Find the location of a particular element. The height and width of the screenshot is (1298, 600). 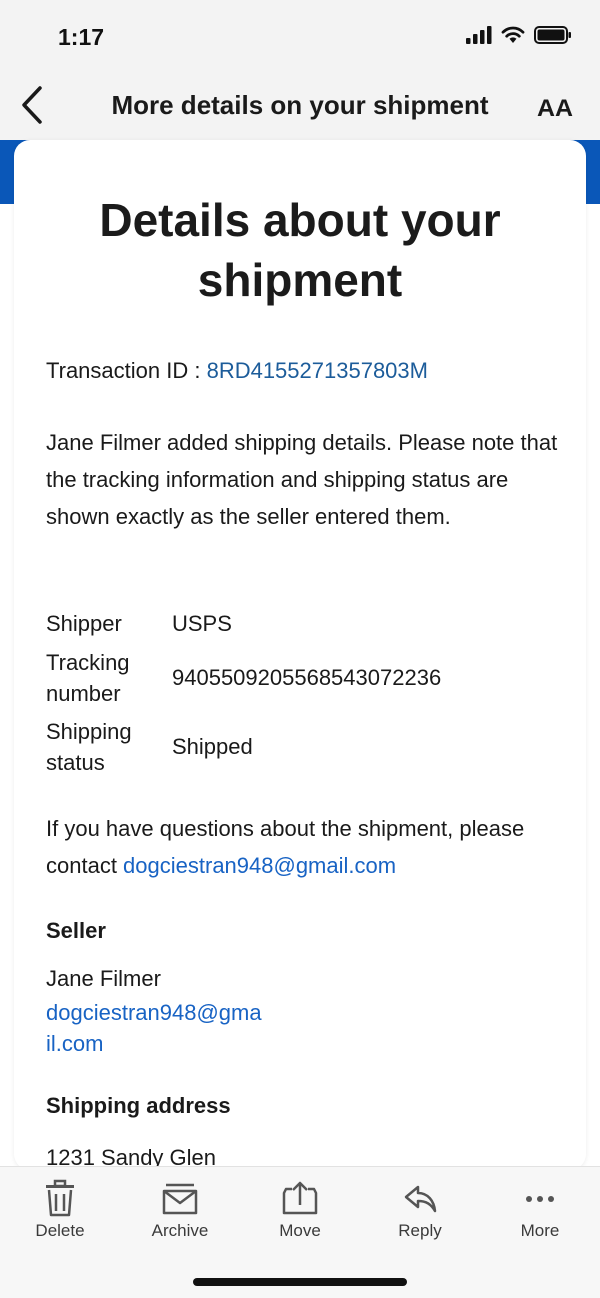

more-button: More is located at coordinates (540, 1210).